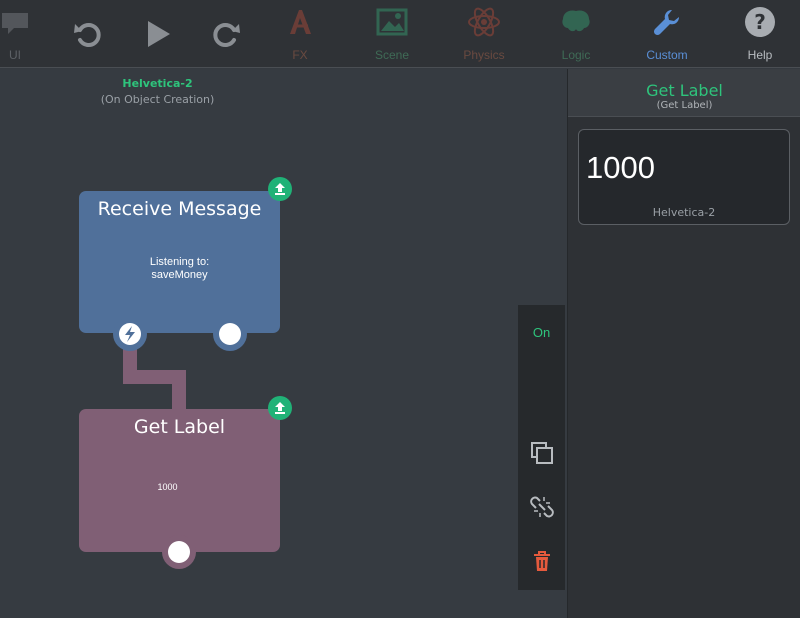 The image size is (800, 618). Describe the element at coordinates (15, 22) in the screenshot. I see `speech-bubble-icon` at that location.